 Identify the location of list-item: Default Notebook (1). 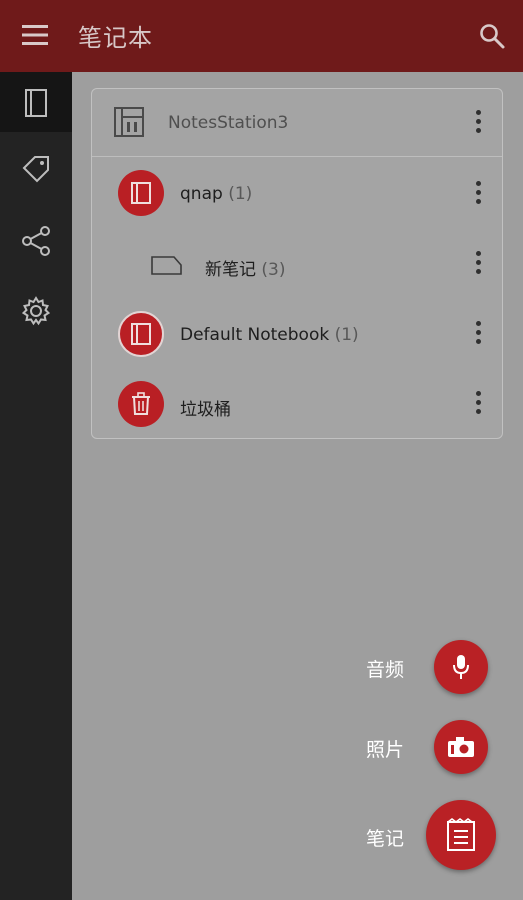
(297, 334).